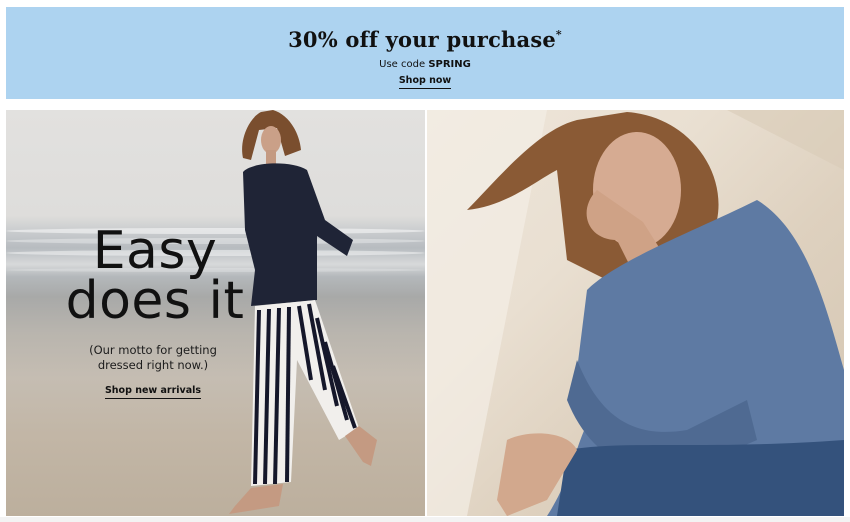  I want to click on hero-subtitle-line: dressed right now.), so click(153, 365).